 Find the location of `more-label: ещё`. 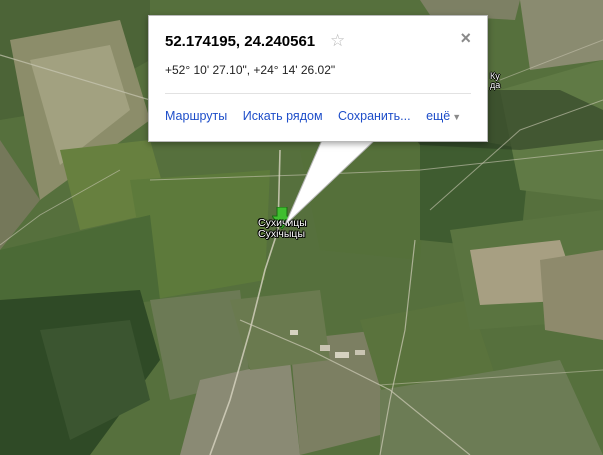

more-label: ещё is located at coordinates (438, 116).